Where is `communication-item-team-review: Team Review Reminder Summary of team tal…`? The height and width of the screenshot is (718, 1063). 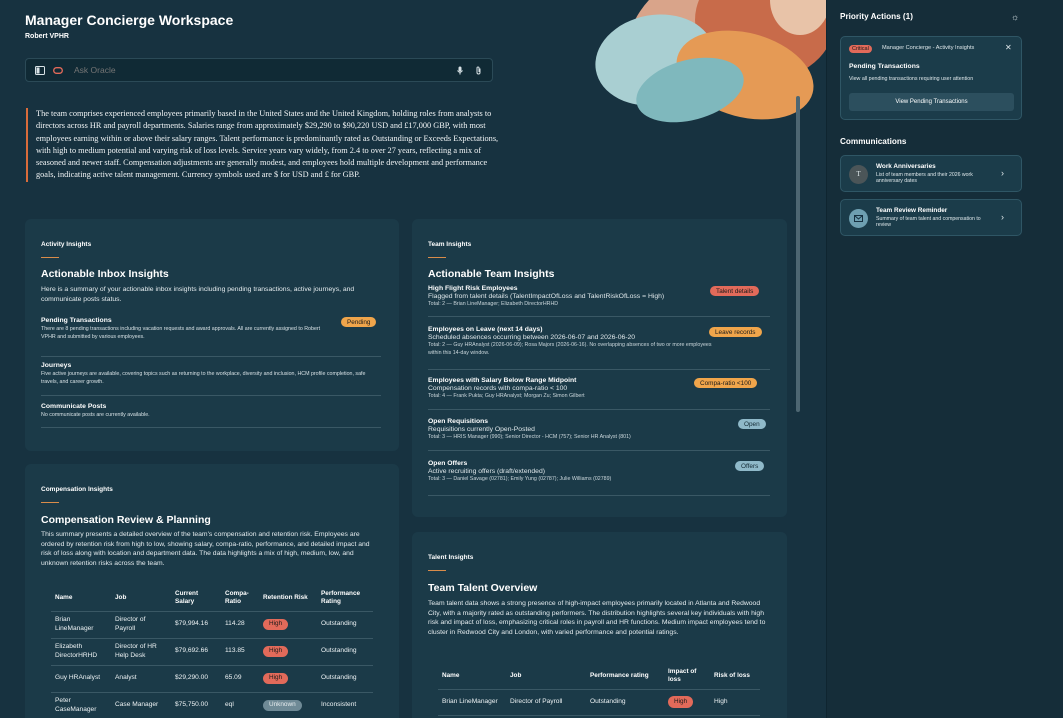 communication-item-team-review: Team Review Reminder Summary of team tal… is located at coordinates (931, 217).